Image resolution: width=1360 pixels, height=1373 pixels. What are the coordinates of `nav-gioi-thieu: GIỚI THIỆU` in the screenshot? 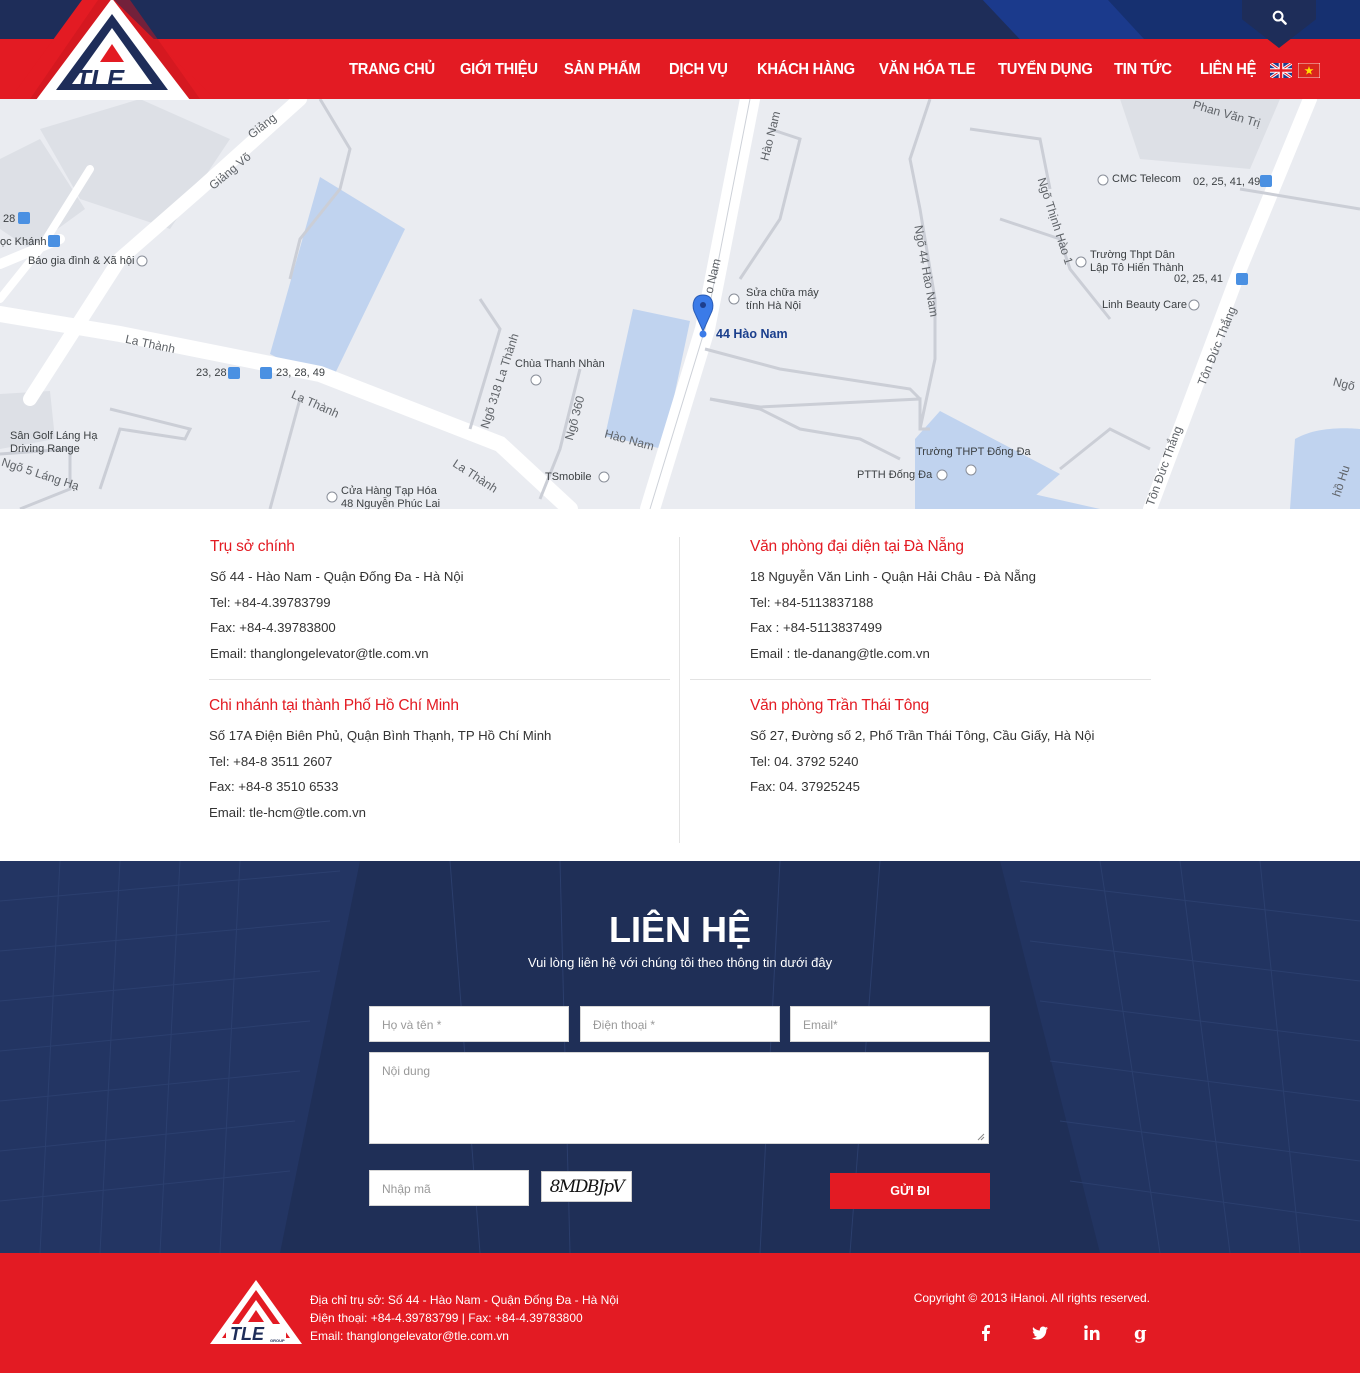 It's located at (499, 70).